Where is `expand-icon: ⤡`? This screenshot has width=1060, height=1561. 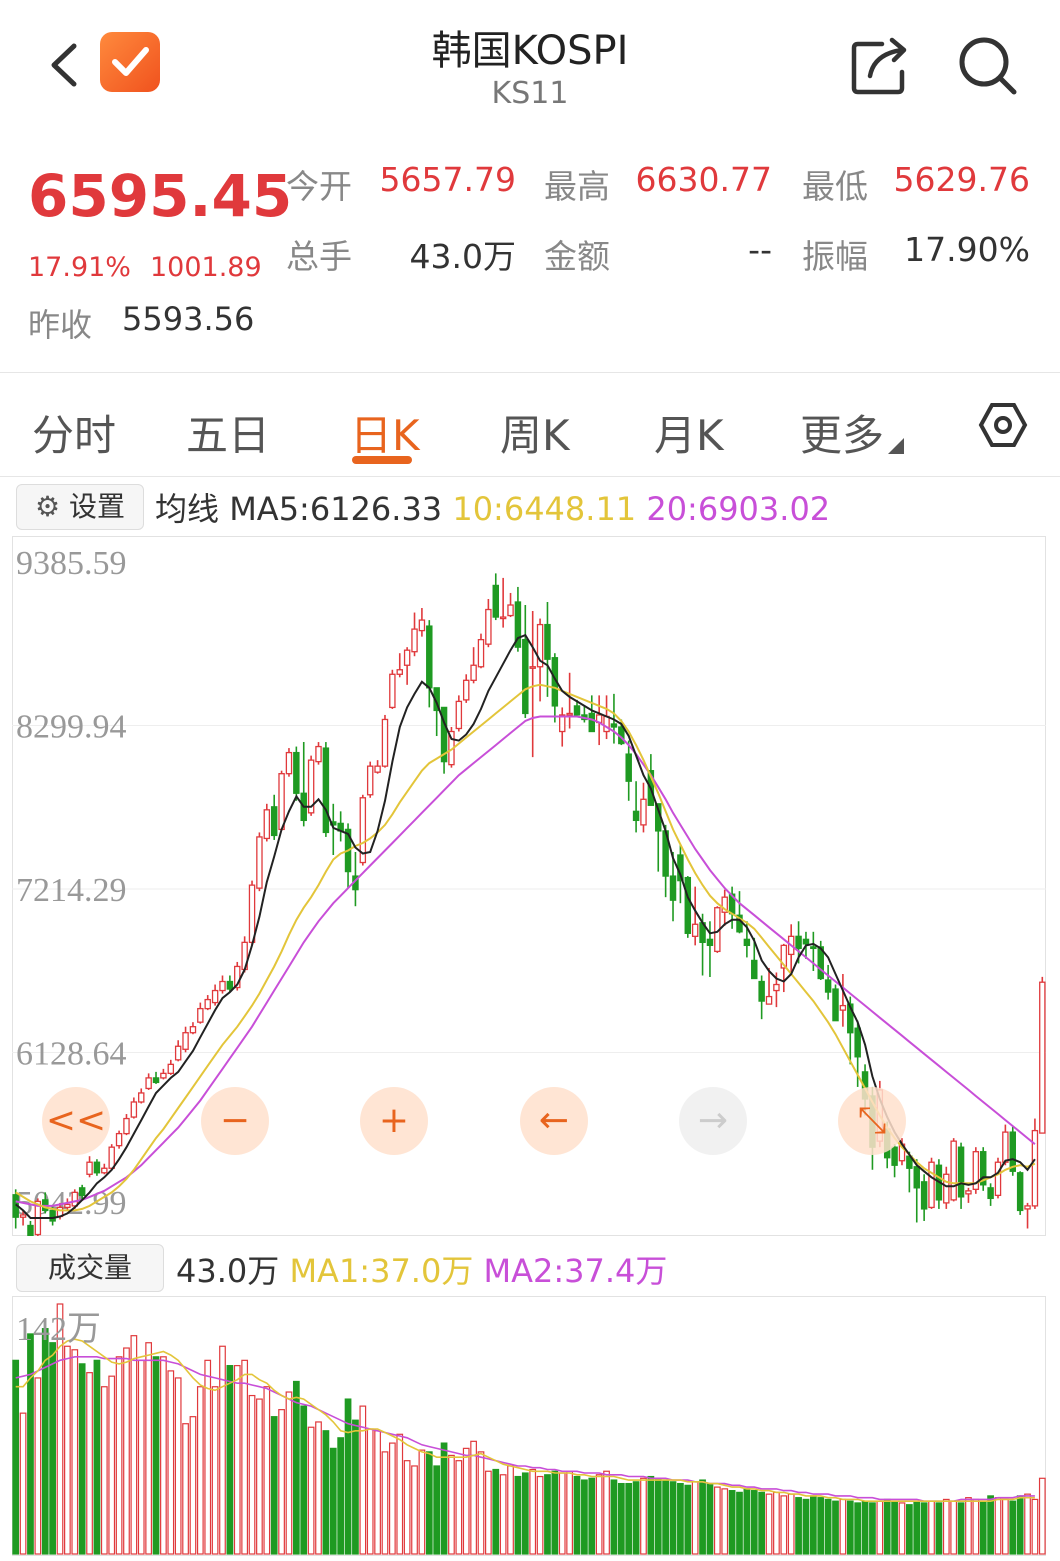 expand-icon: ⤡ is located at coordinates (872, 1121).